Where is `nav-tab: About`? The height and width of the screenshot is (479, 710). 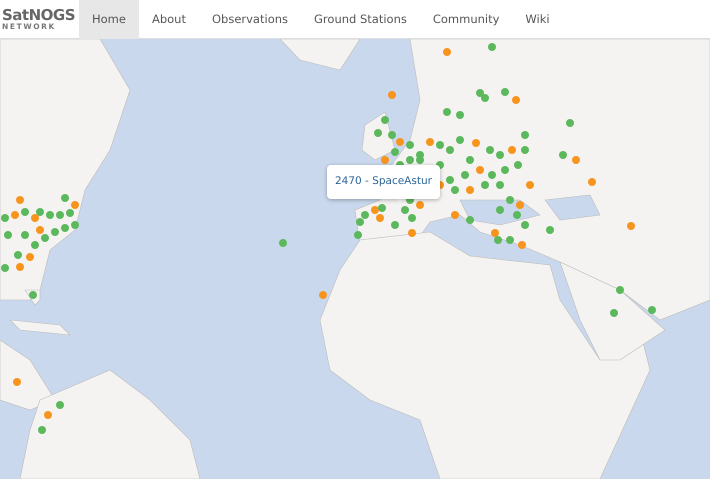 nav-tab: About is located at coordinates (168, 19).